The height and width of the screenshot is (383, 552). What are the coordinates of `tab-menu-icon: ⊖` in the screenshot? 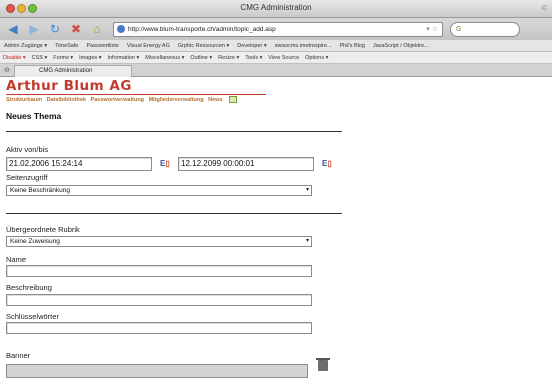 It's located at (7, 70).